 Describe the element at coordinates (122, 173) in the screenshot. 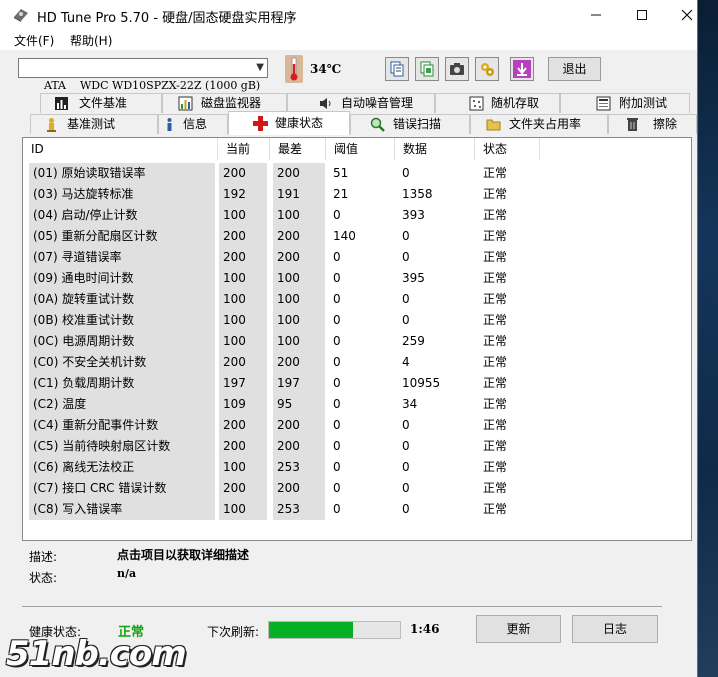

I see `cell-id: (01) 原始读取错误率` at that location.